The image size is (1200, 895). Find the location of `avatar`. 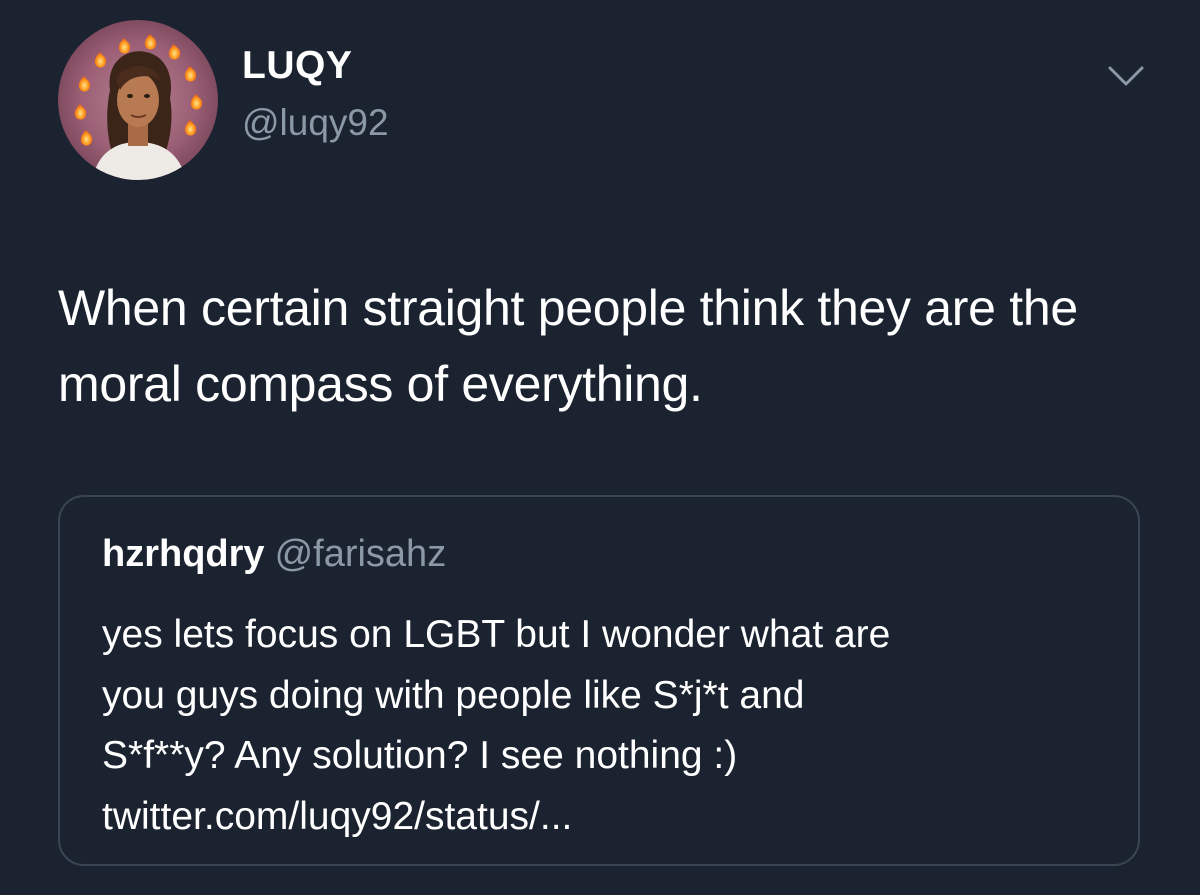

avatar is located at coordinates (138, 100).